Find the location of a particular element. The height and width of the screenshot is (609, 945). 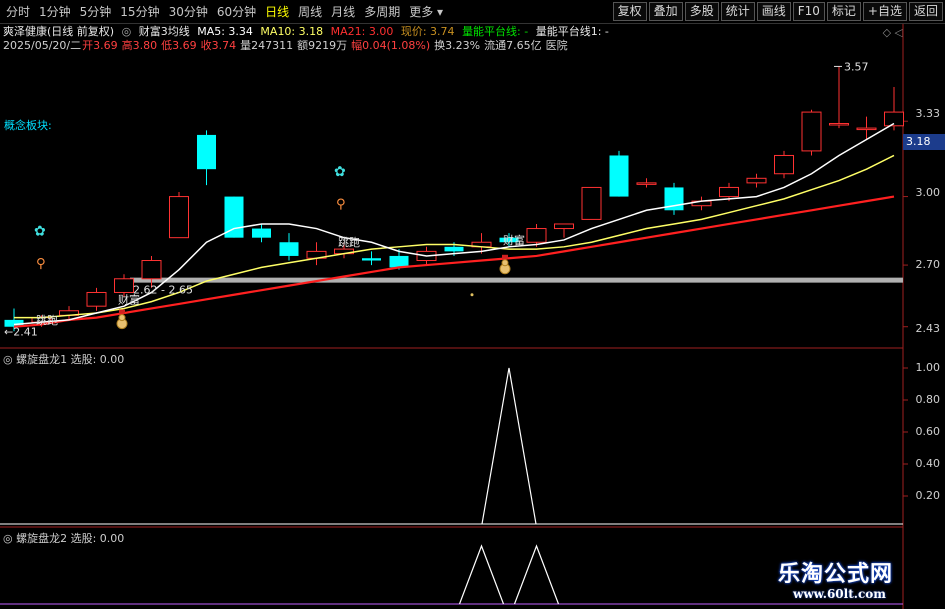

support-range-label: 2.62 - 2.65 is located at coordinates (163, 290).